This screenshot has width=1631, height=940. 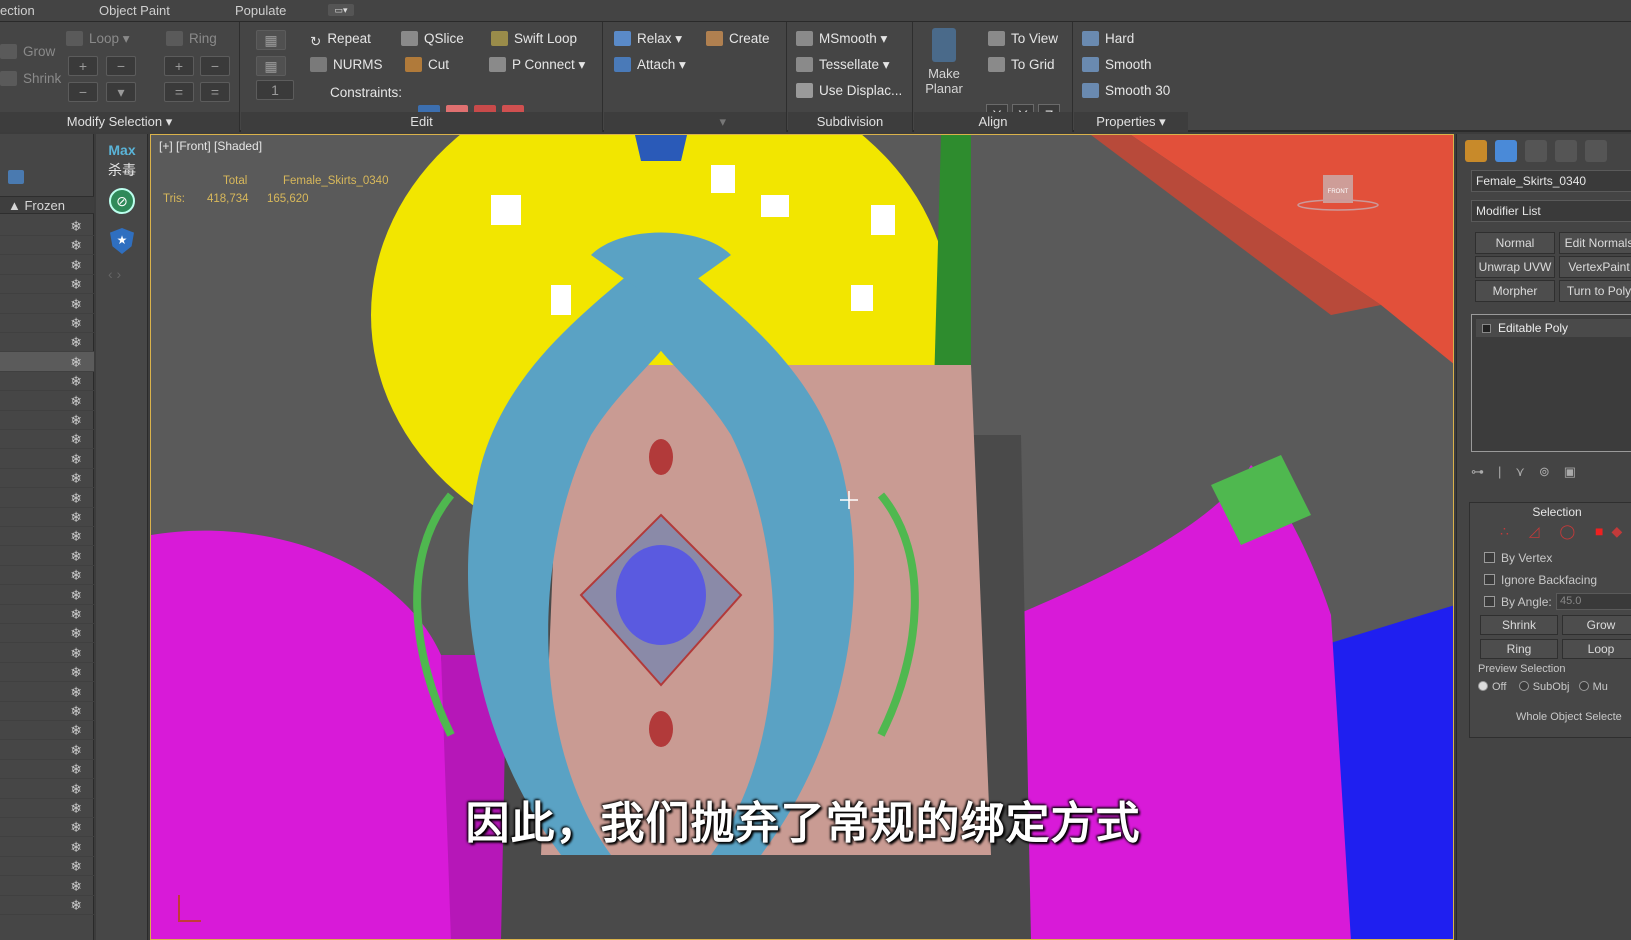 I want to click on smooth-button: Smooth, so click(x=1117, y=65).